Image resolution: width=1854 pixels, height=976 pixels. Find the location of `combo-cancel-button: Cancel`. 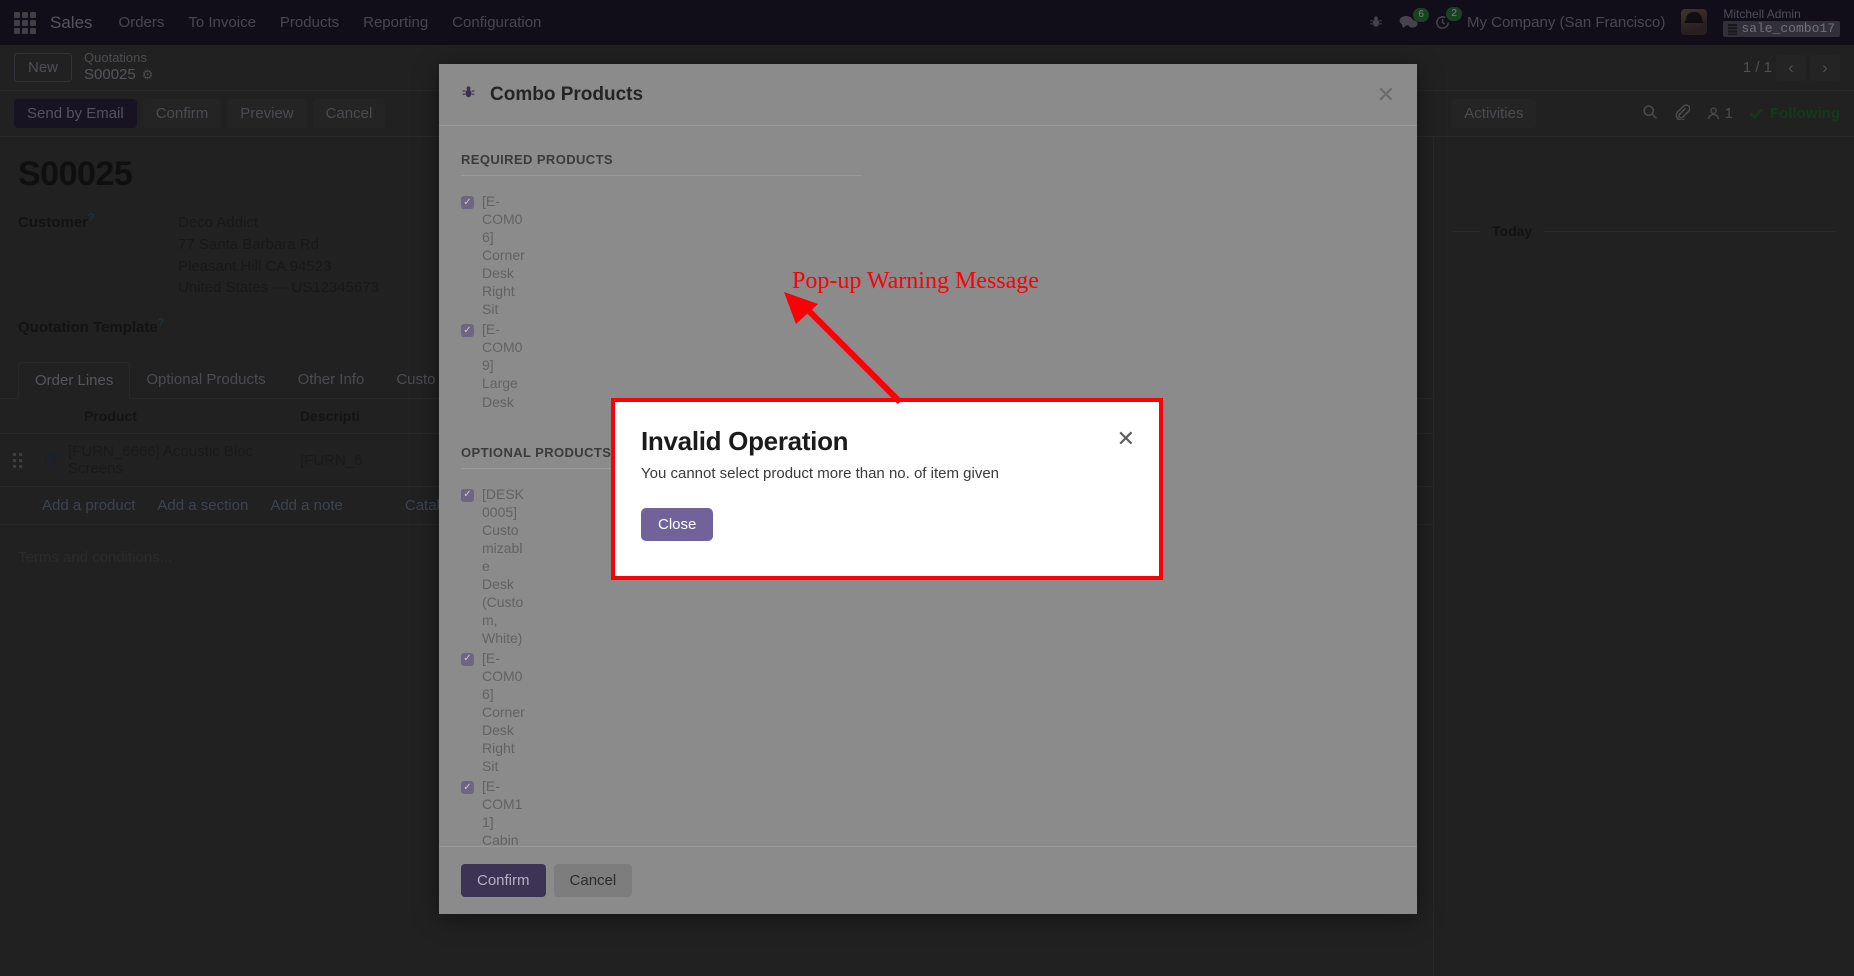

combo-cancel-button: Cancel is located at coordinates (593, 880).